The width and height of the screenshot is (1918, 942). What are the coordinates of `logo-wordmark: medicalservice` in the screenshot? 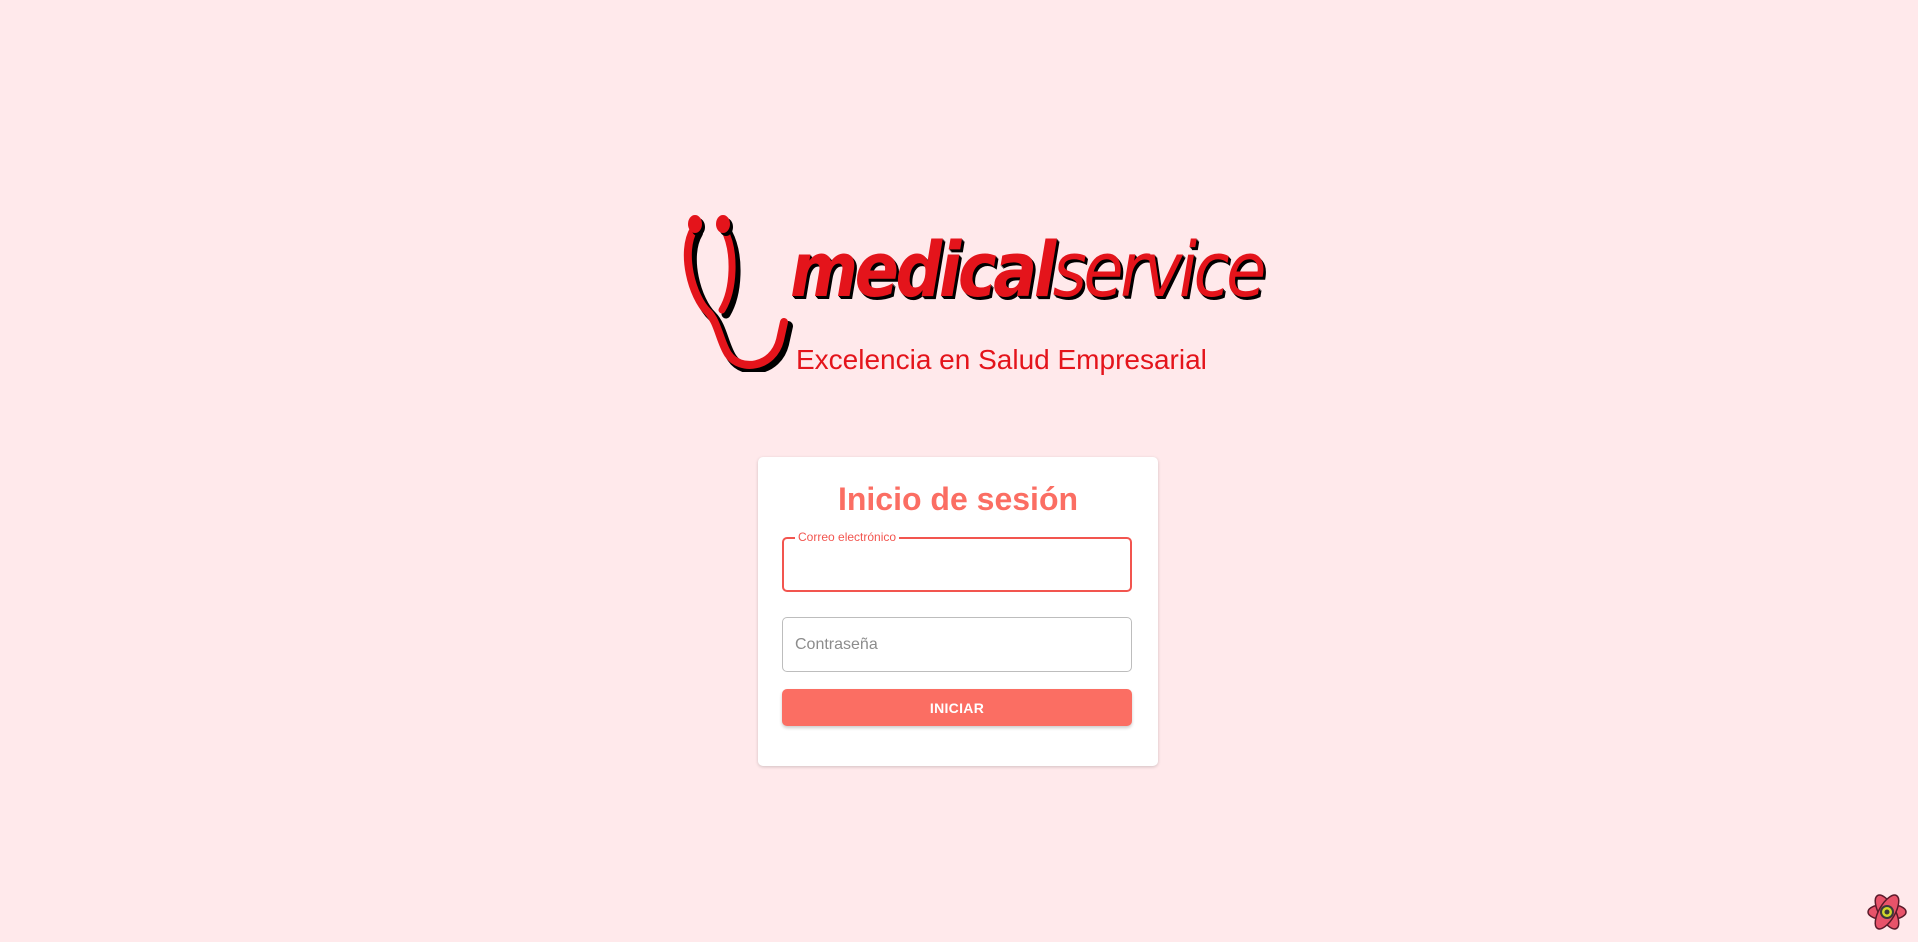 It's located at (1028, 270).